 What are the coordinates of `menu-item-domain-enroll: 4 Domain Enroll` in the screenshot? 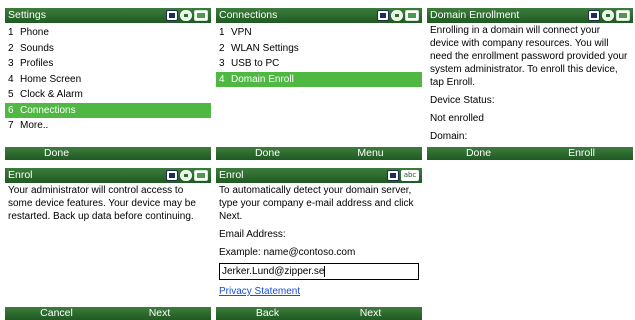 It's located at (319, 79).